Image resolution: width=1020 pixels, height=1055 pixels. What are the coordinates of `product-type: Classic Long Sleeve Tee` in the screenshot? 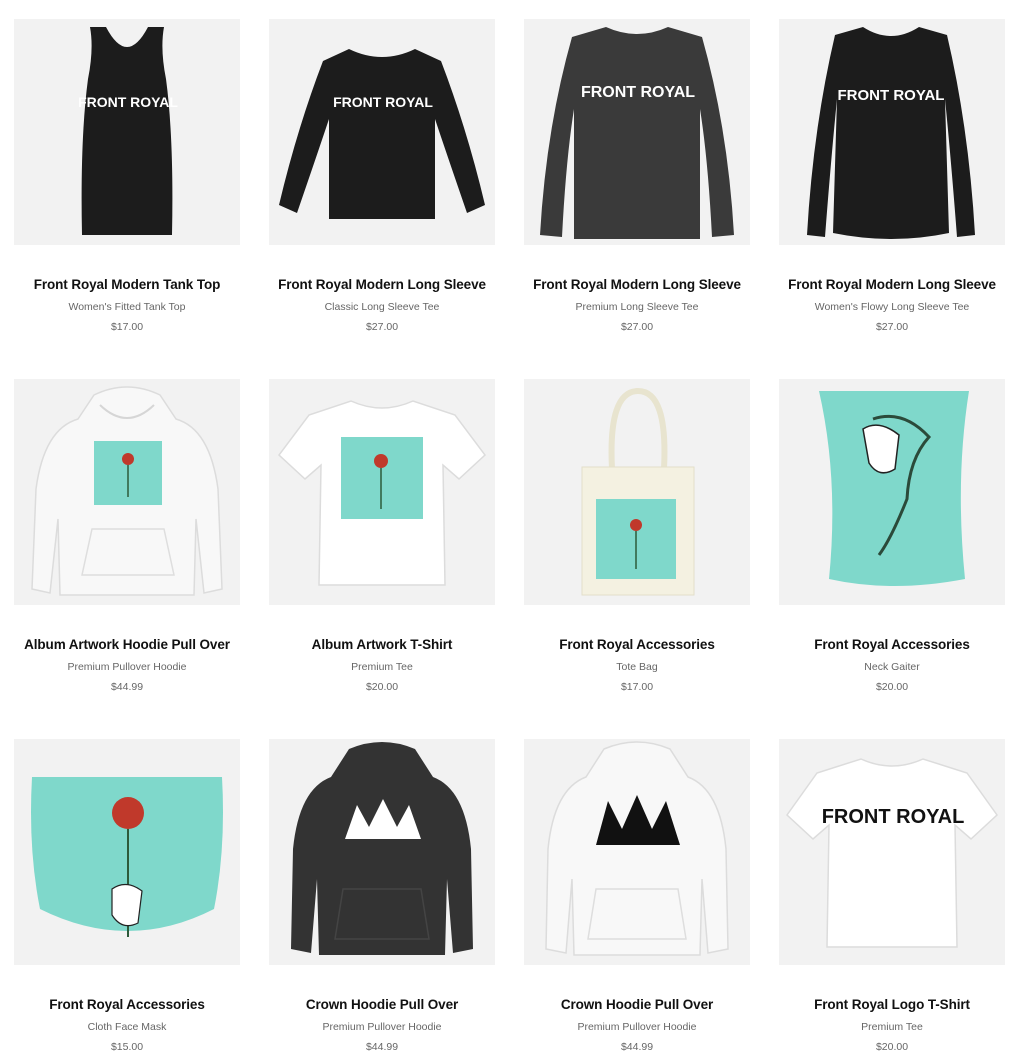 It's located at (382, 307).